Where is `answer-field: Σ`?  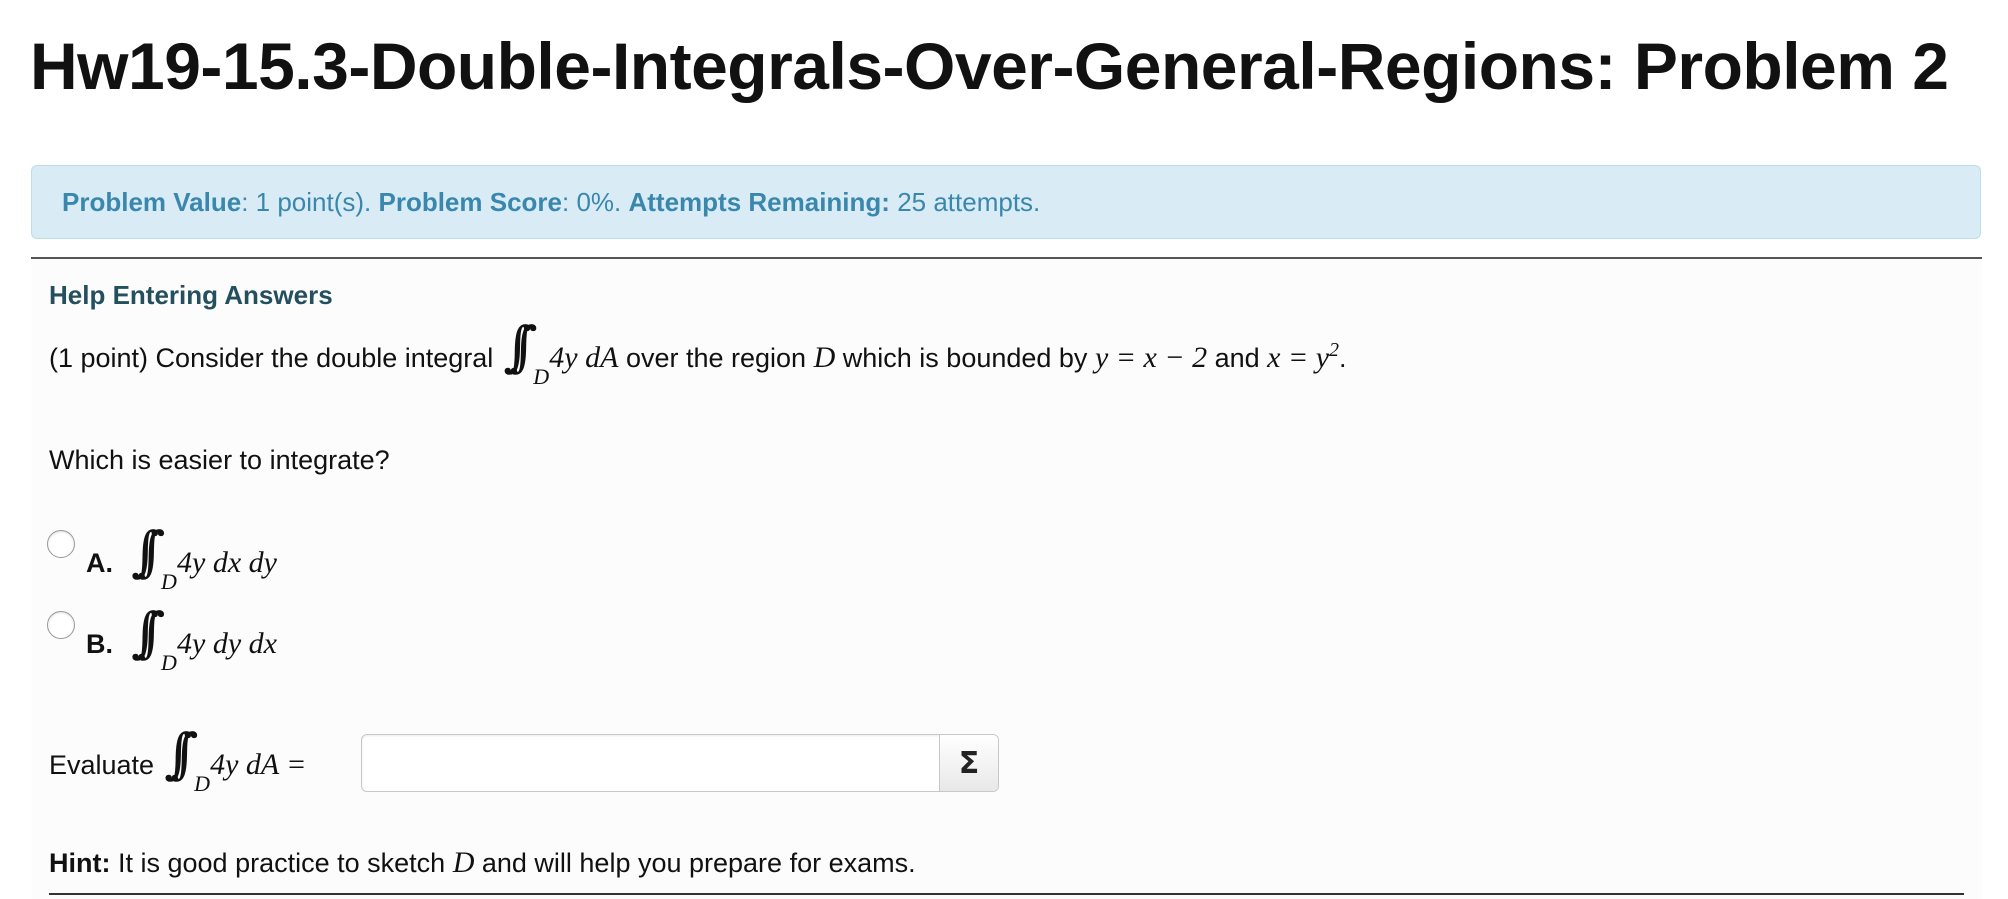 answer-field: Σ is located at coordinates (680, 763).